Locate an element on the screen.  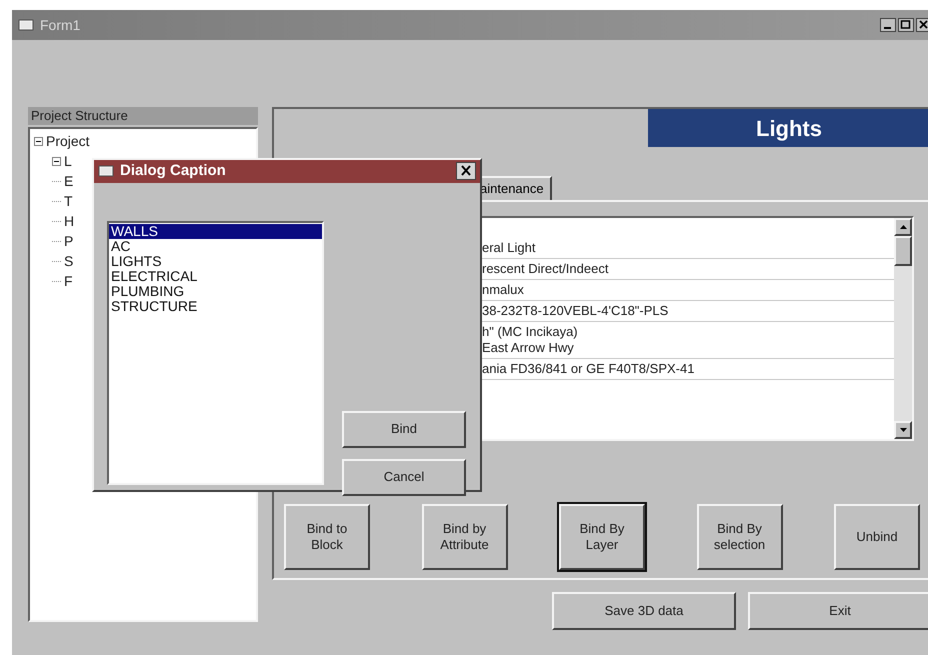
scroll-up-icon is located at coordinates (903, 227).